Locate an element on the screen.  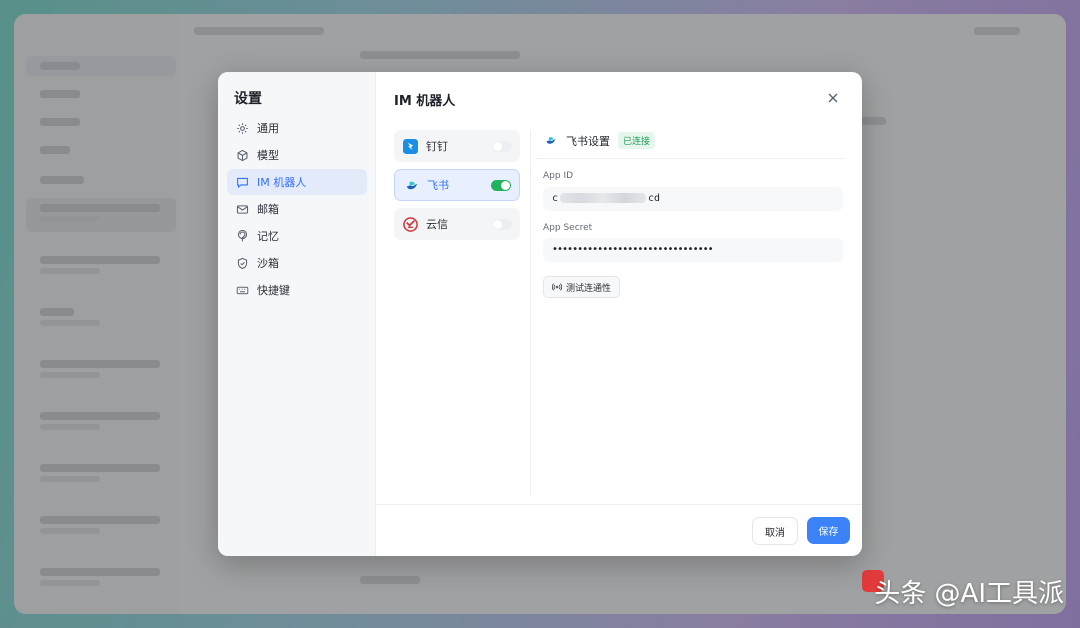
gear-icon is located at coordinates (242, 128).